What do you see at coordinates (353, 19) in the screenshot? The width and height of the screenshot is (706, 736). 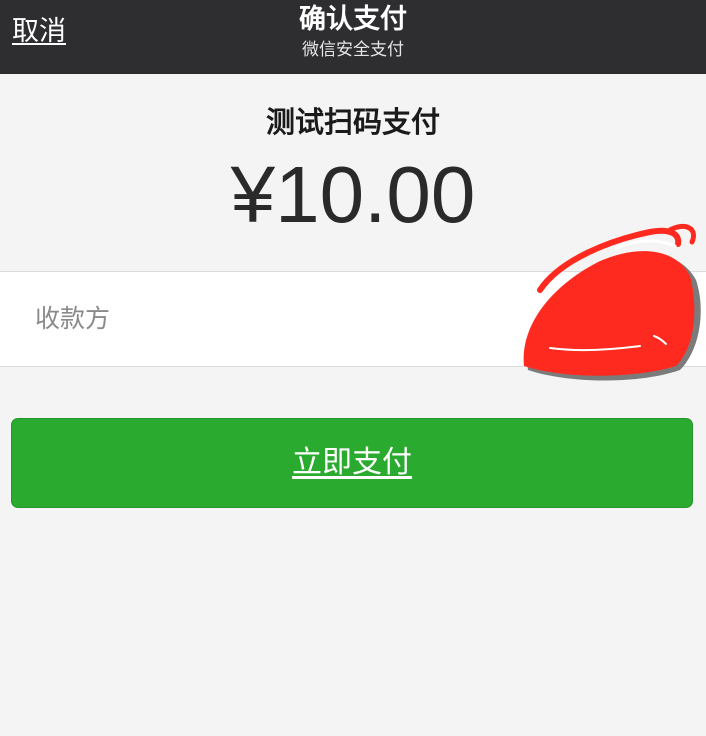 I see `page-title: 确认支付` at bounding box center [353, 19].